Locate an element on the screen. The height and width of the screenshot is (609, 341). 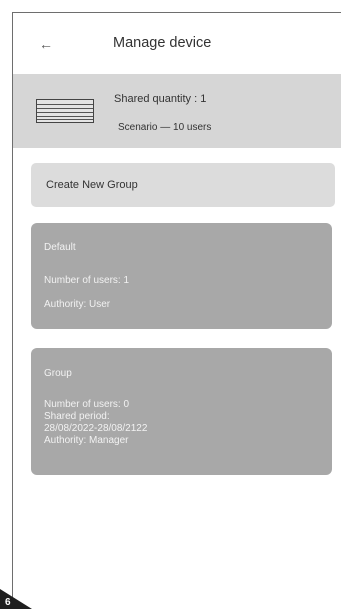
group-name: Default is located at coordinates (60, 247).